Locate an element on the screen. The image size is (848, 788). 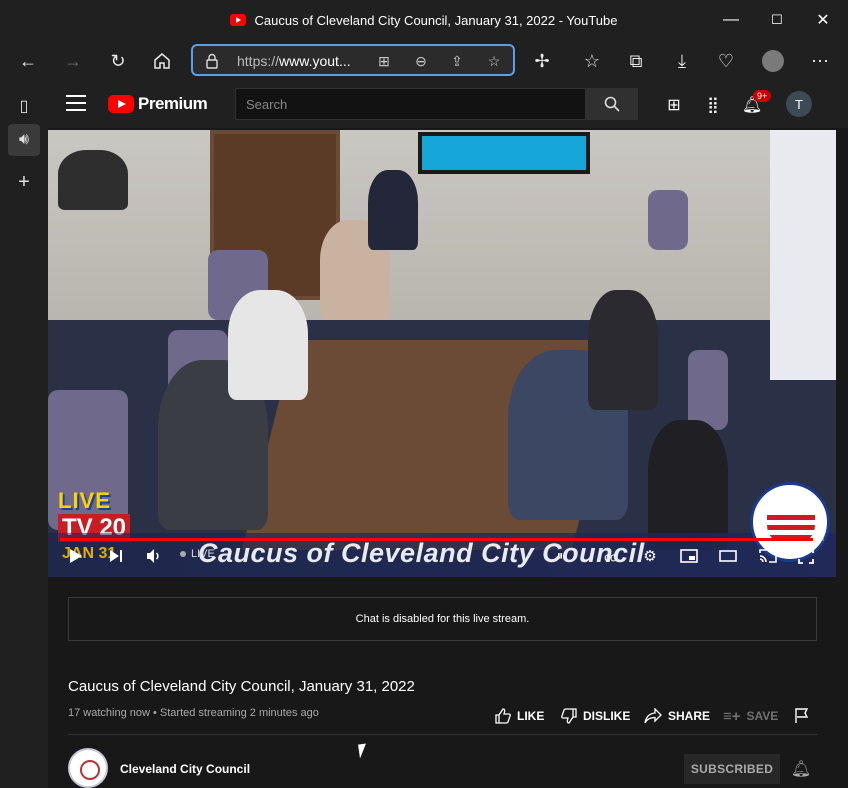
plus-icon: + is located at coordinates (24, 181).